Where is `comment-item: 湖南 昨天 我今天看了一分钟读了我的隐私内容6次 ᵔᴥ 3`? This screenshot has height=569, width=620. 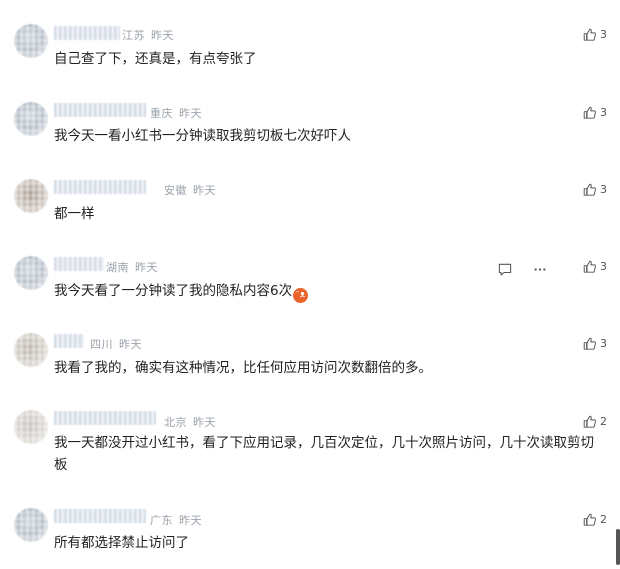
comment-item: 湖南 昨天 我今天看了一分钟读了我的隐私内容6次 ᵔᴥ 3 is located at coordinates (310, 292).